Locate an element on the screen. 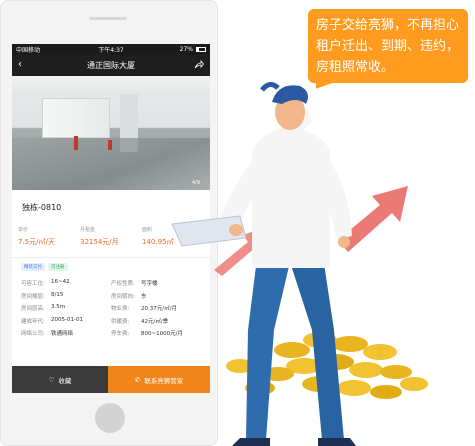 This screenshot has width=475, height=446. speech-bubble: 房子交给亮狮，不再担心租户迁出、到期、违约，房租照常收。 is located at coordinates (388, 46).